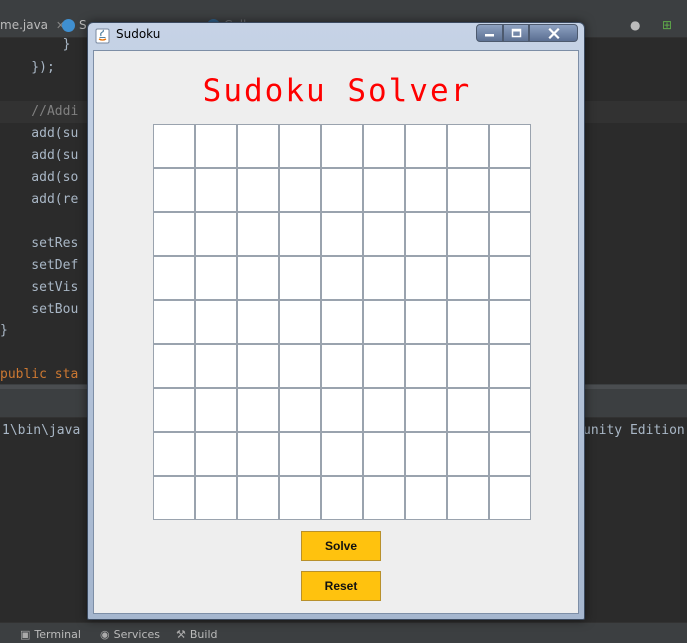 This screenshot has height=643, width=687. Describe the element at coordinates (197, 633) in the screenshot. I see `build-tool-button: ⚒ Build` at that location.